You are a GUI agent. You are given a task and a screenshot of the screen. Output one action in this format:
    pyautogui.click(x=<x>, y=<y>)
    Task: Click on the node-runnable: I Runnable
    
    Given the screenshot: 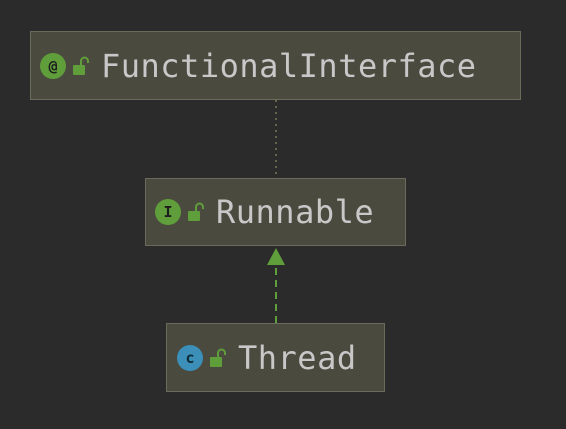 What is the action you would take?
    pyautogui.click(x=275, y=212)
    